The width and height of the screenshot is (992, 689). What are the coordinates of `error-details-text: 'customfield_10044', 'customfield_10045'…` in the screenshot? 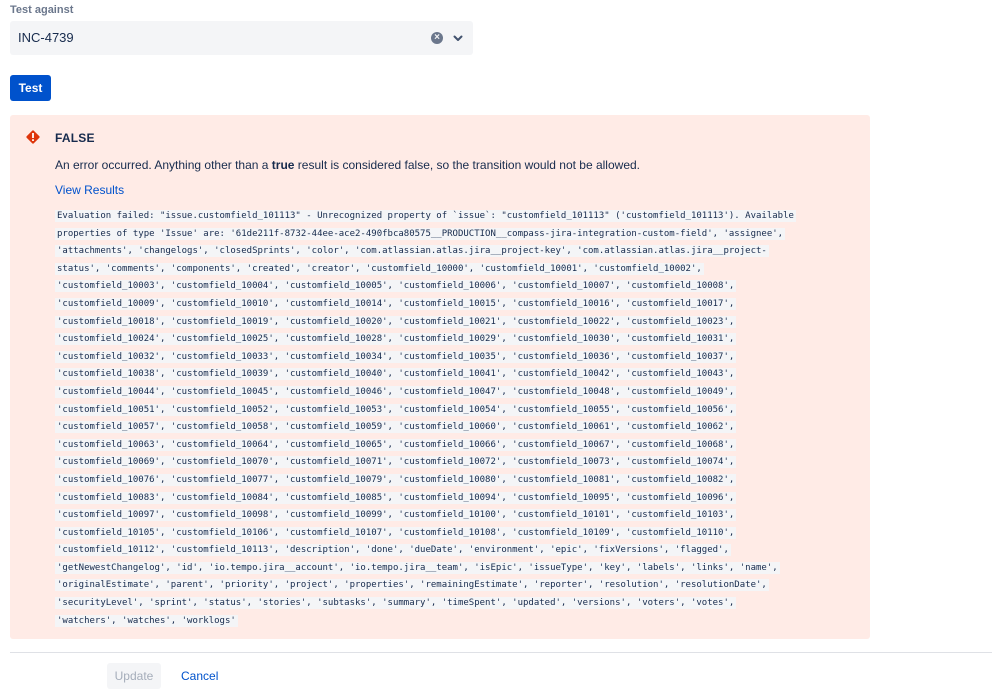 It's located at (396, 391).